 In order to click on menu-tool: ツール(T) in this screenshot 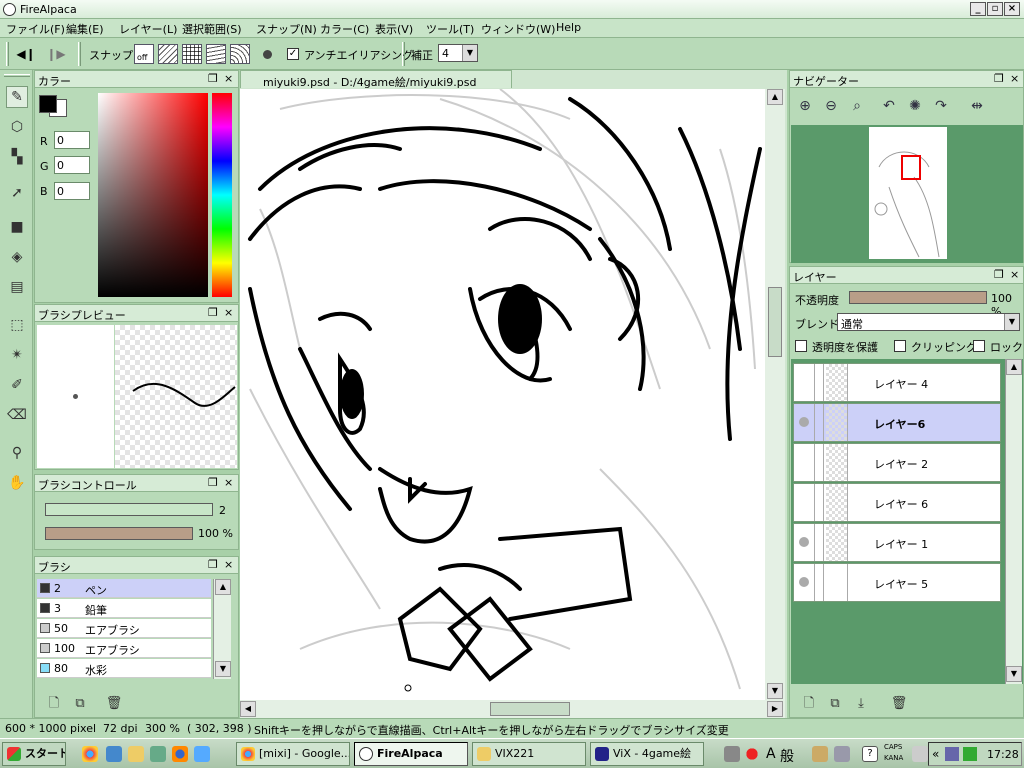, I will do `click(450, 29)`.